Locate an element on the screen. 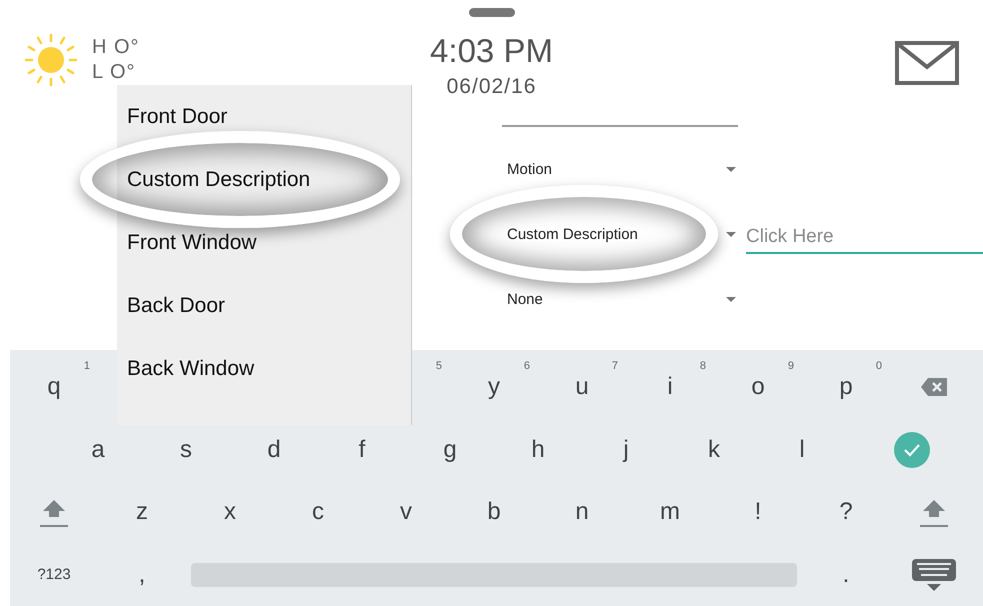  menu-item: Front Door is located at coordinates (177, 116).